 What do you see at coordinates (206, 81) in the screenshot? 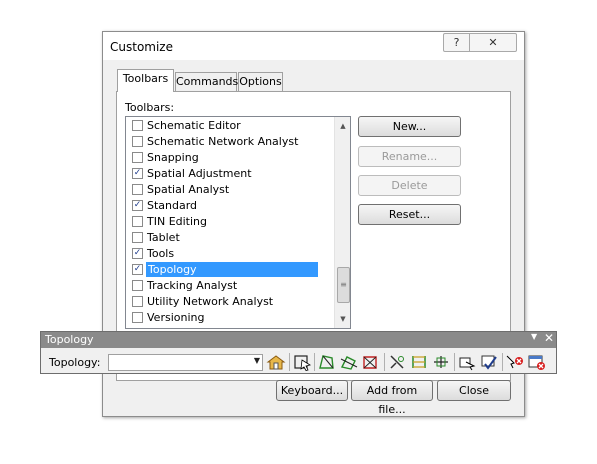
I see `tab-commands: Commands` at bounding box center [206, 81].